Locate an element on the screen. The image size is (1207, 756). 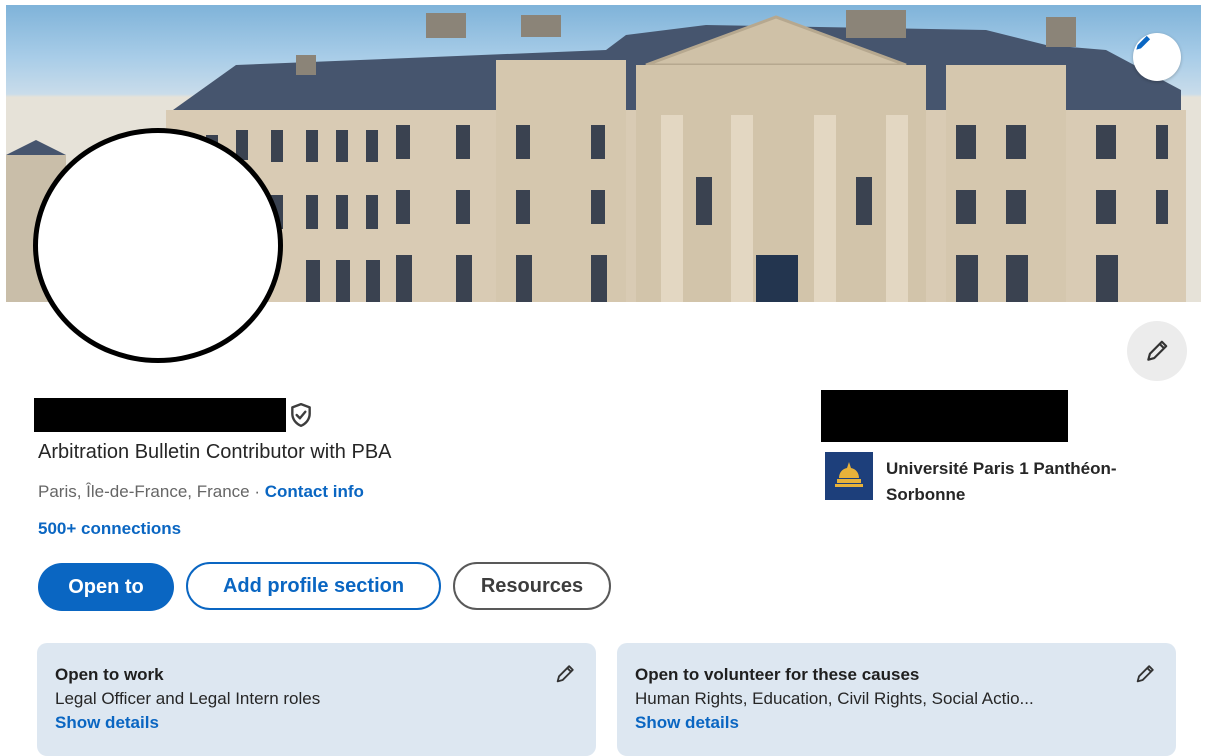
profile-location: Paris, Île-de-France, France · is located at coordinates (151, 491).